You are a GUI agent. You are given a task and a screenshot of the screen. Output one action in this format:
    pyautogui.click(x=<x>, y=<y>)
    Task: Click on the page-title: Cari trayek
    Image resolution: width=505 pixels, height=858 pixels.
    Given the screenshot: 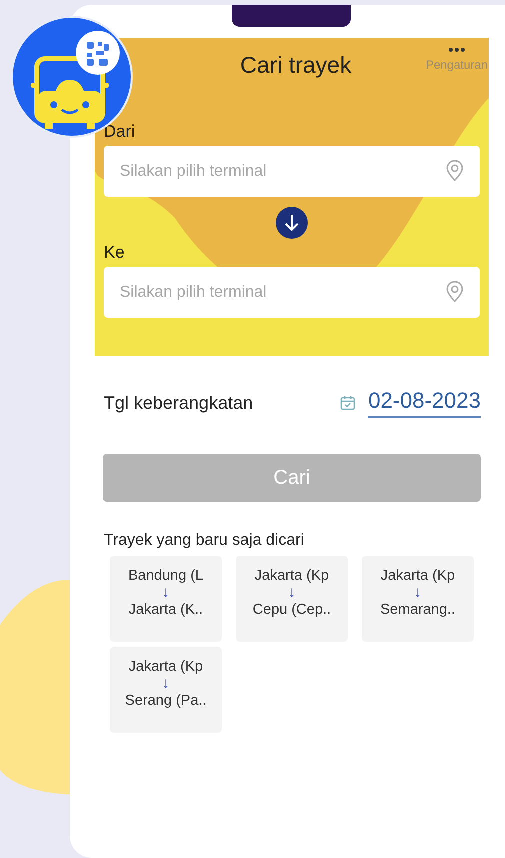 What is the action you would take?
    pyautogui.click(x=296, y=65)
    